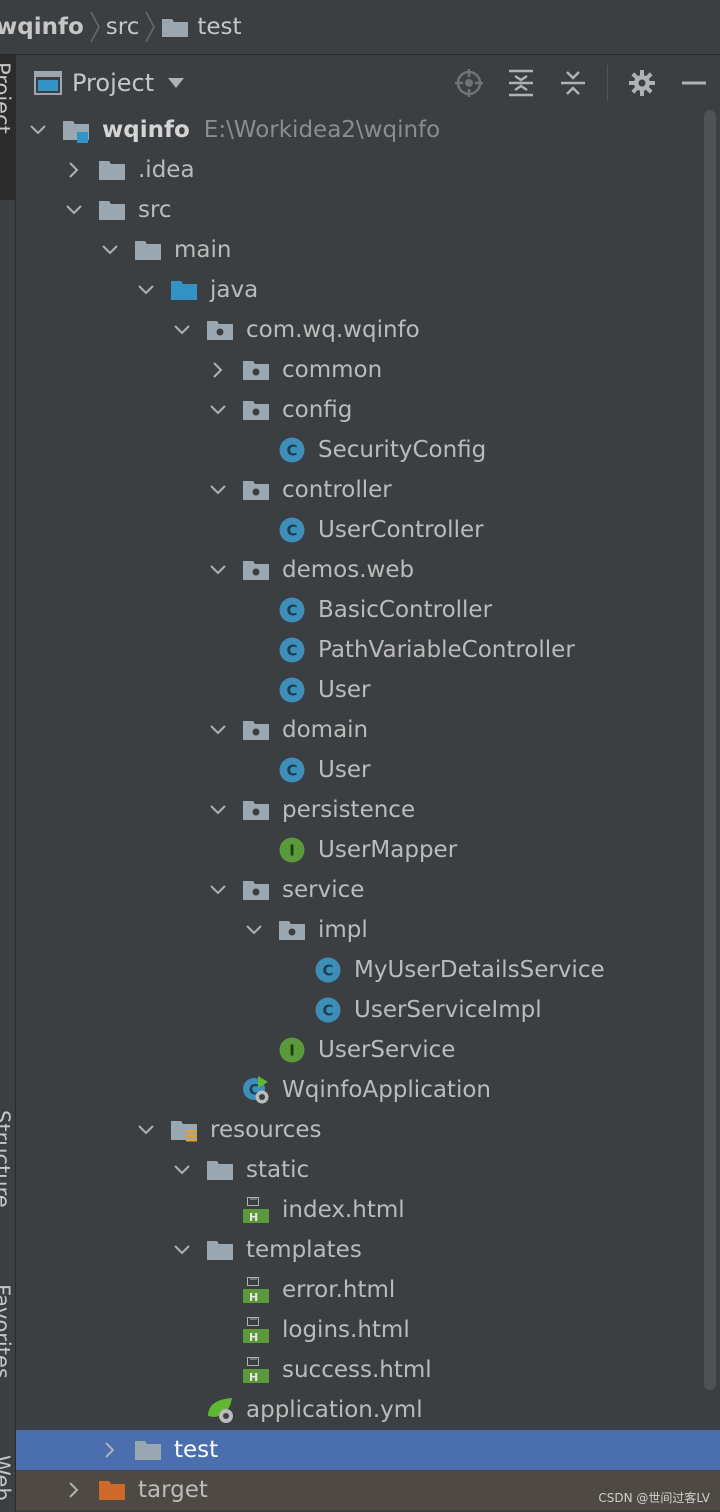  Describe the element at coordinates (368, 650) in the screenshot. I see `tree-row: C PathVariableController` at that location.